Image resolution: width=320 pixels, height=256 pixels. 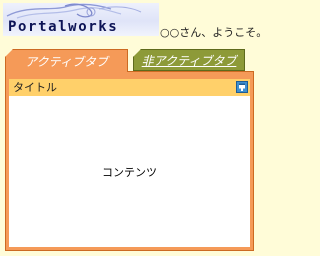 I want to click on portlet-header: タイトル, so click(x=129, y=87).